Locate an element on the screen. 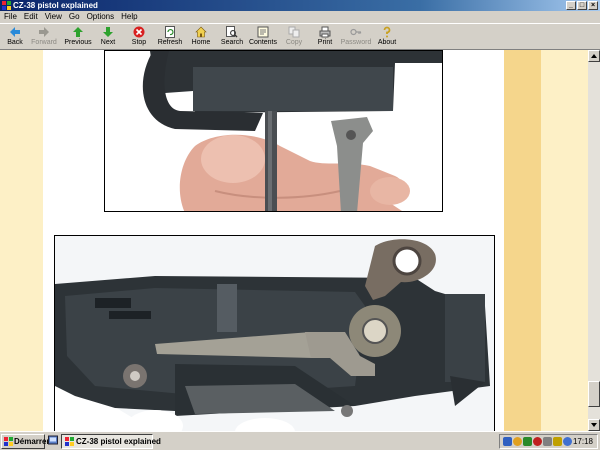  about-button: About is located at coordinates (387, 37).